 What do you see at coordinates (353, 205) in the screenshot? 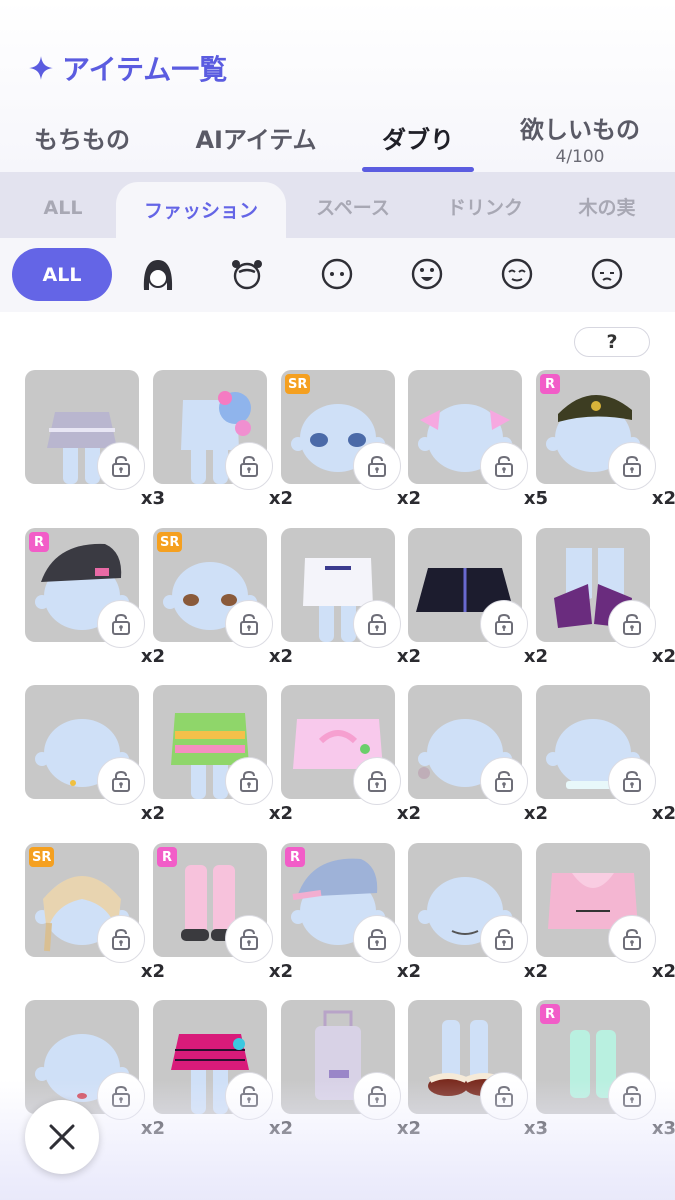
I see `category-space: スペース` at bounding box center [353, 205].